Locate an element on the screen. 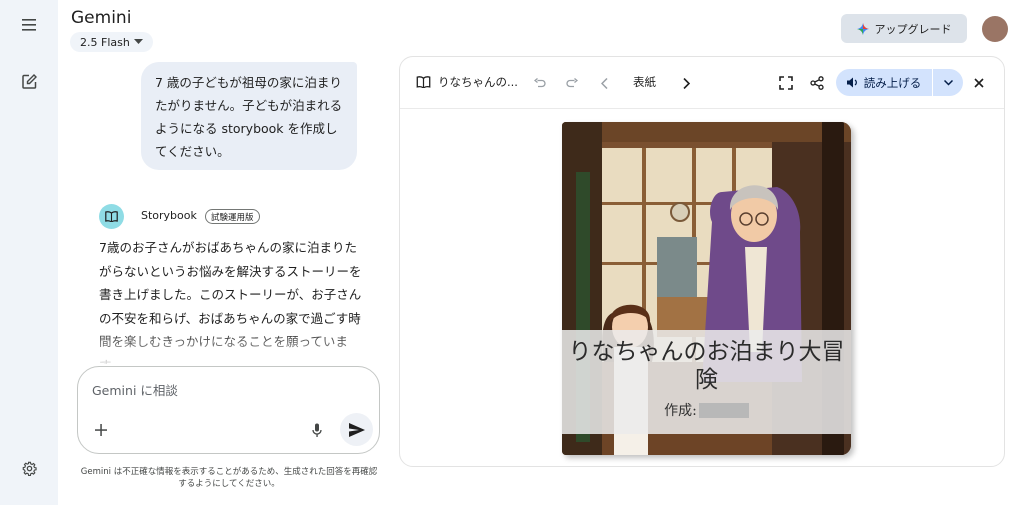 The width and height of the screenshot is (1024, 505). share-icon is located at coordinates (817, 83).